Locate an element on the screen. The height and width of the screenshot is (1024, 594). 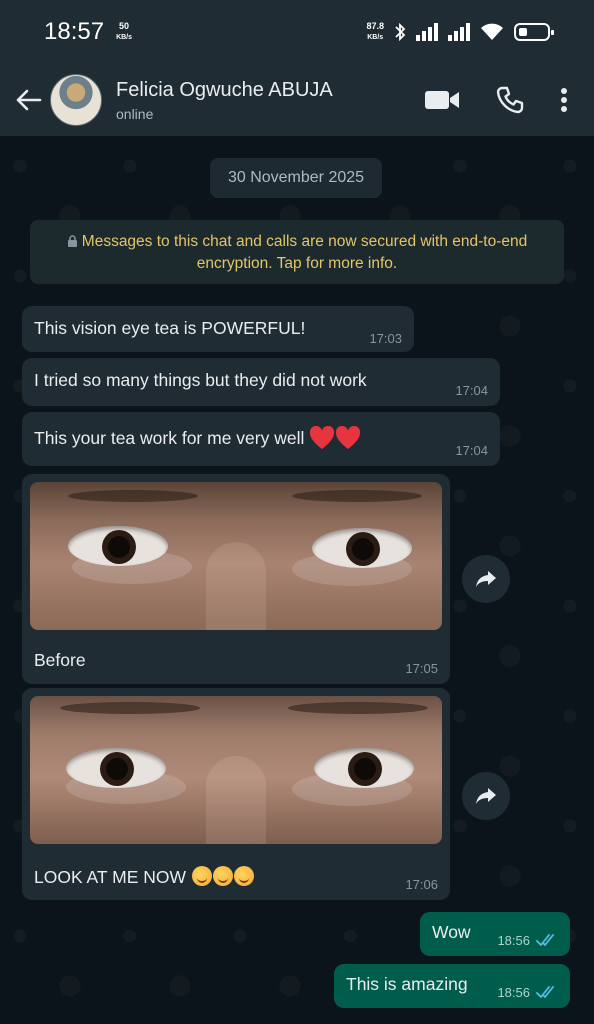
contact-status: online is located at coordinates (135, 113).